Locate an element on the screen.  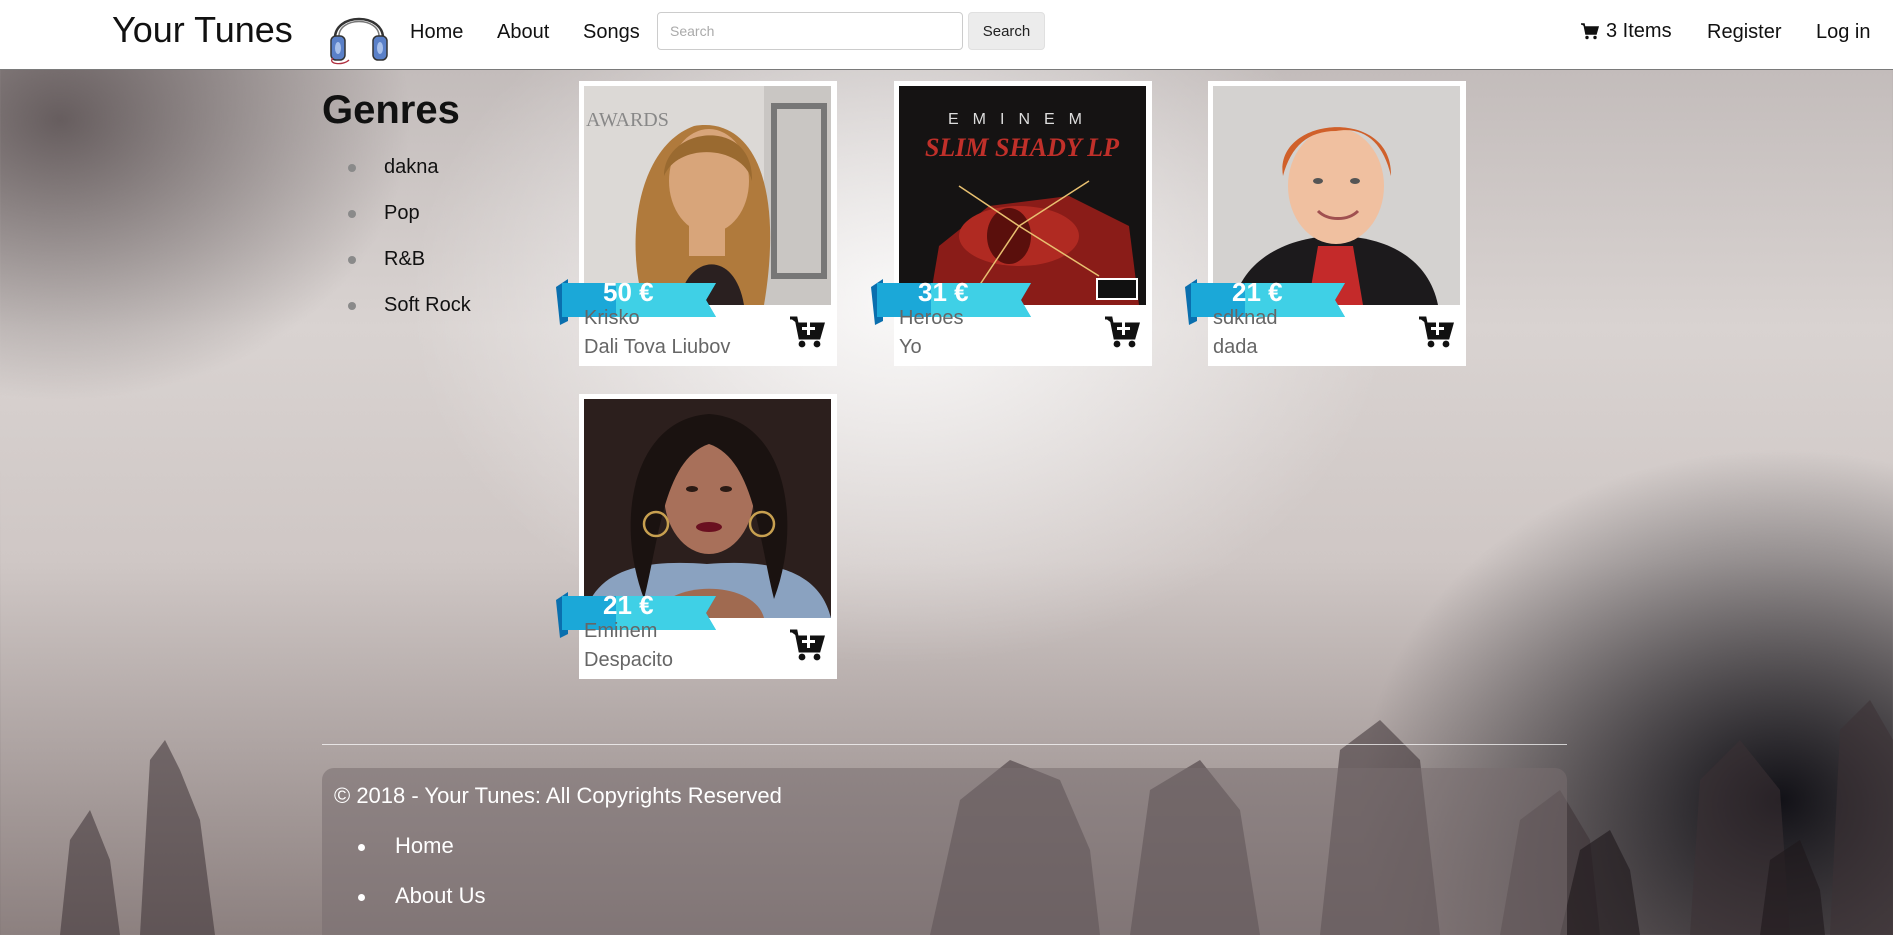
song-cover-image: AWARDS is located at coordinates (707, 195).